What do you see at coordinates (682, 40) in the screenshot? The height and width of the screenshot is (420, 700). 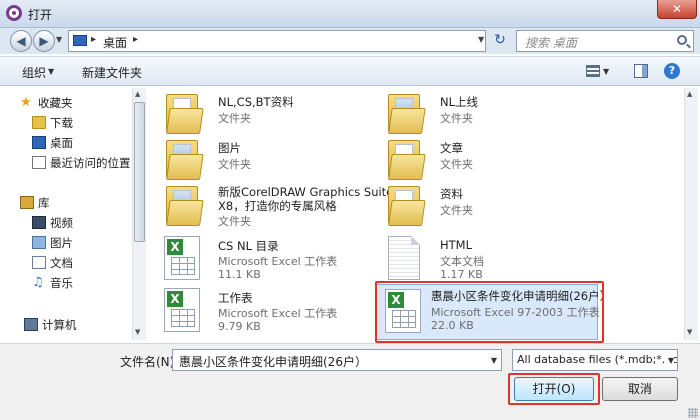 I see `search-icon` at bounding box center [682, 40].